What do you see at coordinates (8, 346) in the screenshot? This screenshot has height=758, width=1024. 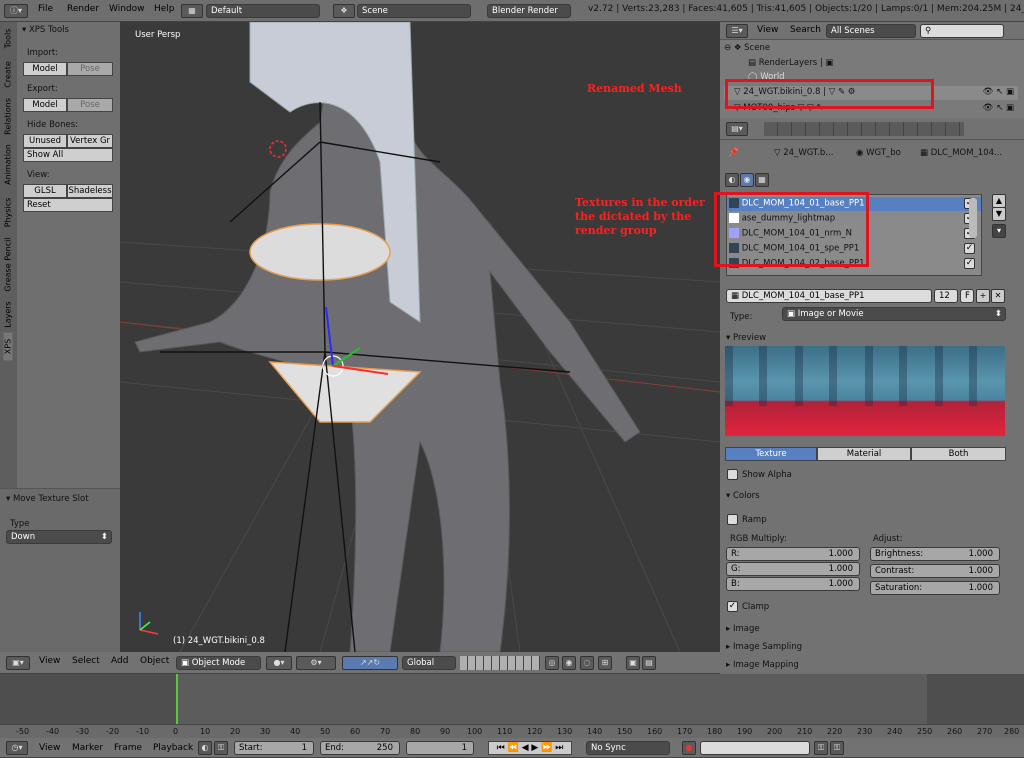 I see `tab-xps: XPS` at bounding box center [8, 346].